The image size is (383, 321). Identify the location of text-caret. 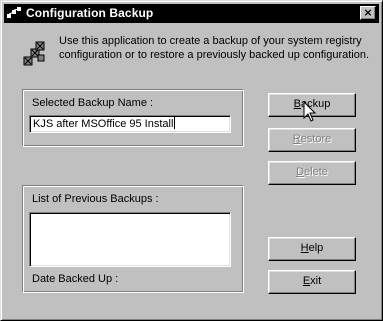
(175, 123).